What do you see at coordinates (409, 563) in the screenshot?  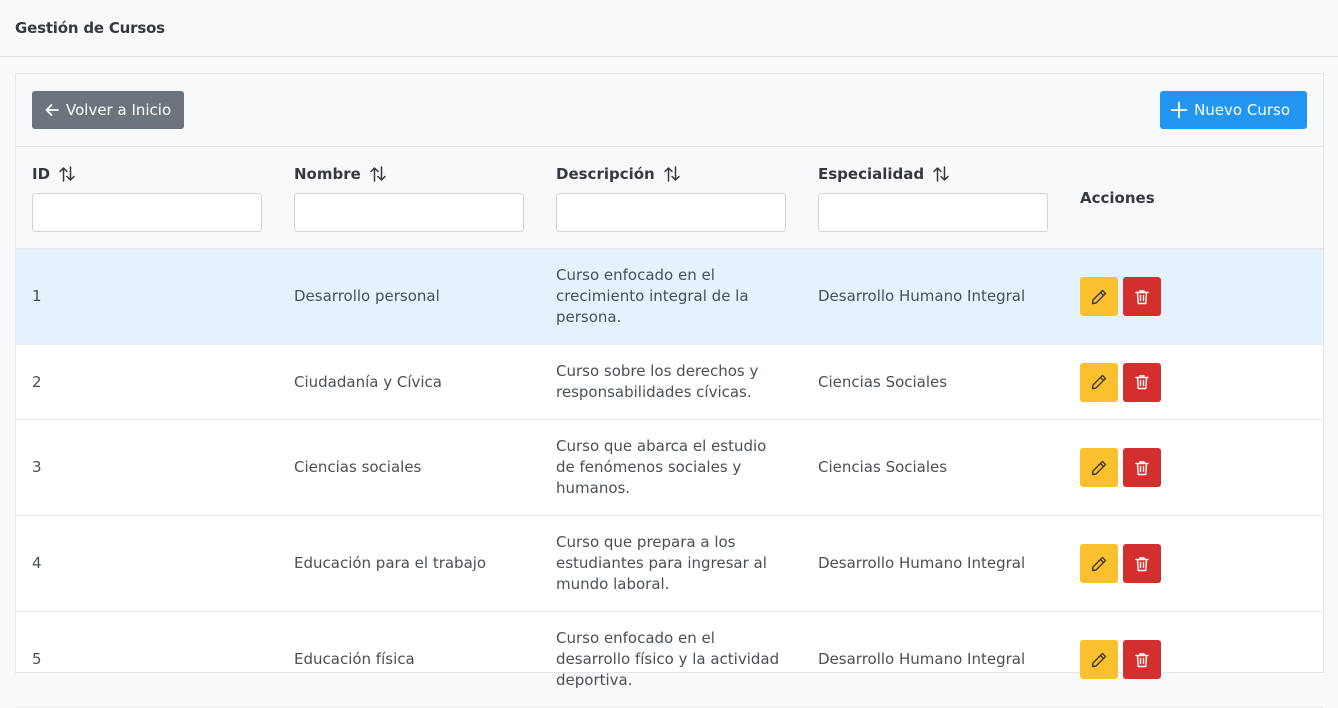 I see `cell-nombre: Educación para el trabajo` at bounding box center [409, 563].